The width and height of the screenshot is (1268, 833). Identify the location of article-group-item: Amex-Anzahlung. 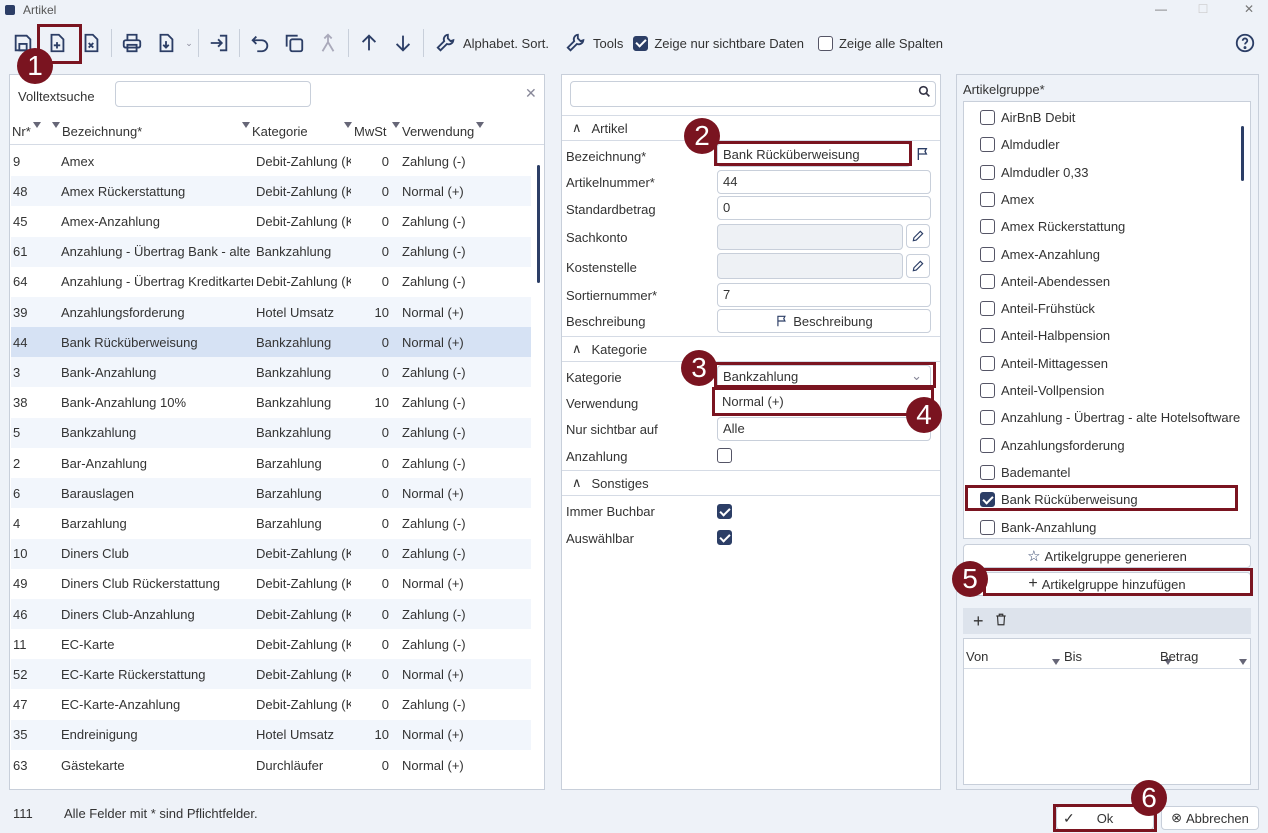
(1040, 254).